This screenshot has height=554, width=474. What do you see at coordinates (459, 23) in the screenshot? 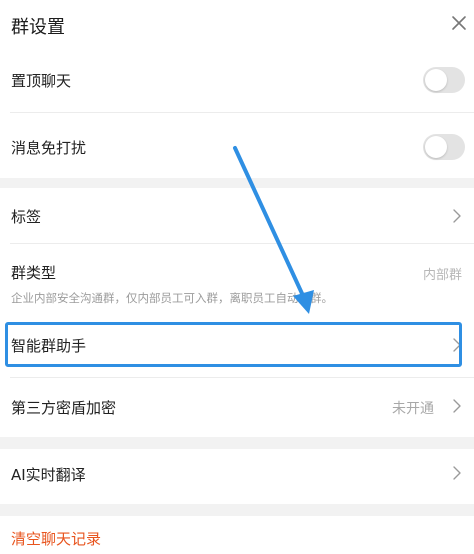
I see `close-icon` at bounding box center [459, 23].